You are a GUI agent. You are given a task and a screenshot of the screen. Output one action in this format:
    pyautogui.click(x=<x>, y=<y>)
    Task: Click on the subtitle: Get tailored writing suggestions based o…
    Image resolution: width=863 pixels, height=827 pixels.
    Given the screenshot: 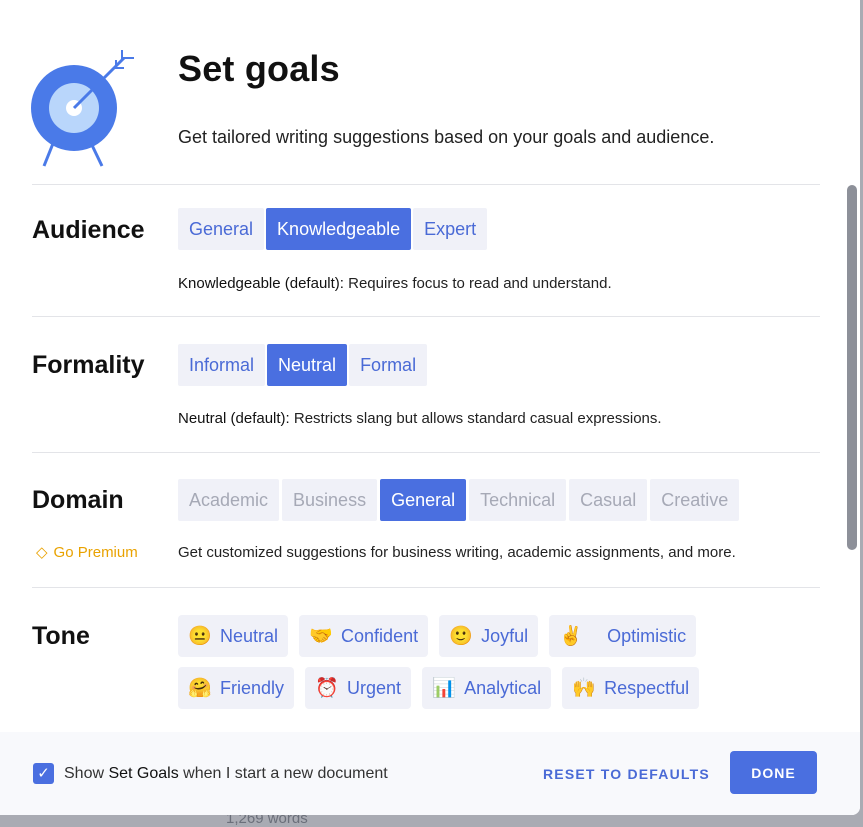 What is the action you would take?
    pyautogui.click(x=446, y=137)
    